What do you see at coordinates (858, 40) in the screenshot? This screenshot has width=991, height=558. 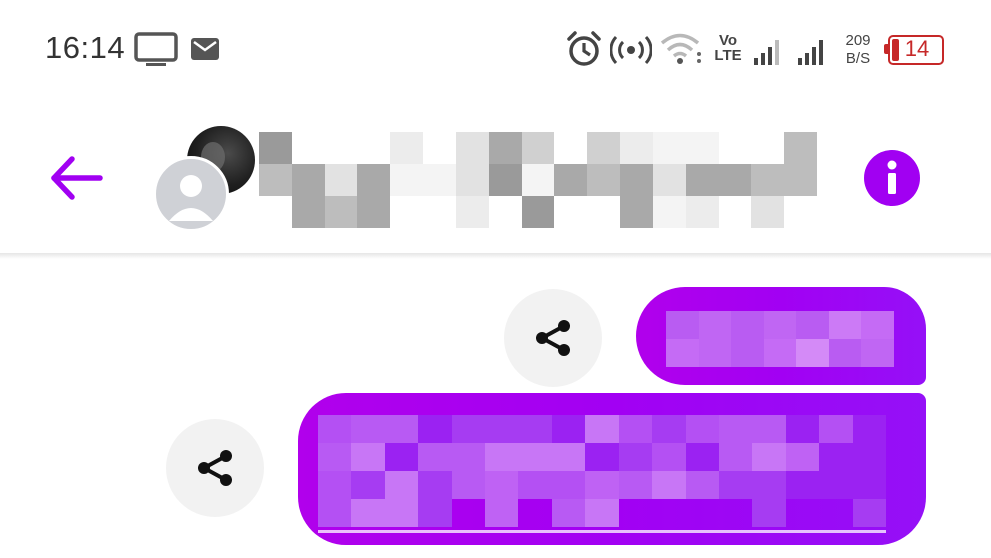 I see `network-speed-value: 209` at bounding box center [858, 40].